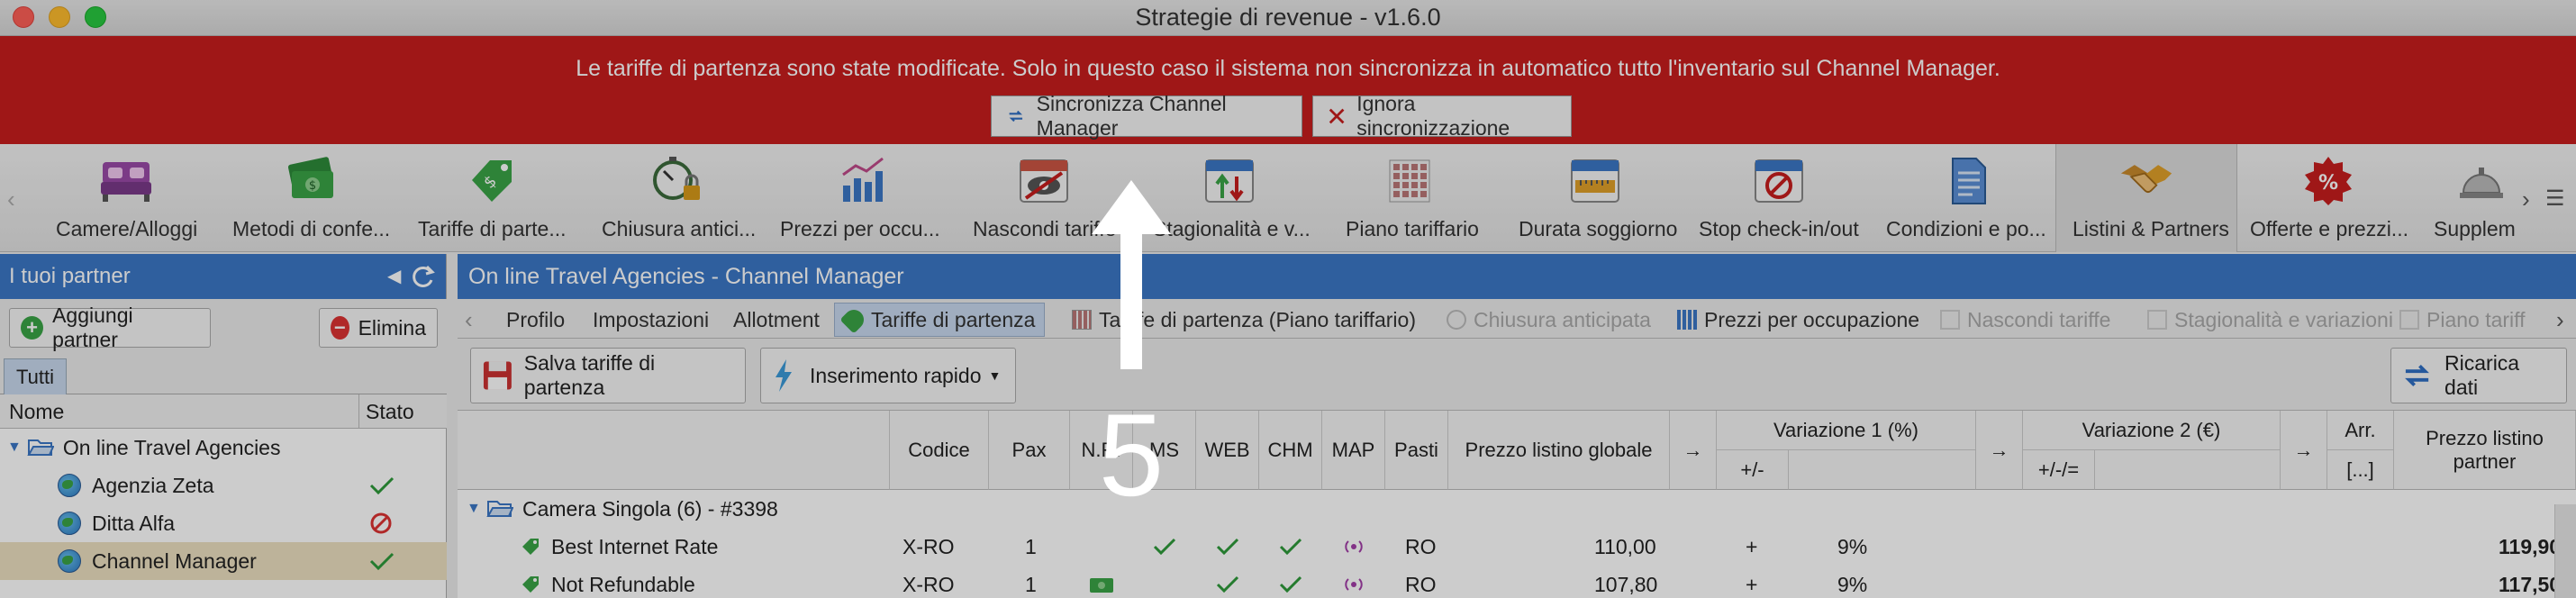  Describe the element at coordinates (1421, 546) in the screenshot. I see `rate-meals: RO` at that location.